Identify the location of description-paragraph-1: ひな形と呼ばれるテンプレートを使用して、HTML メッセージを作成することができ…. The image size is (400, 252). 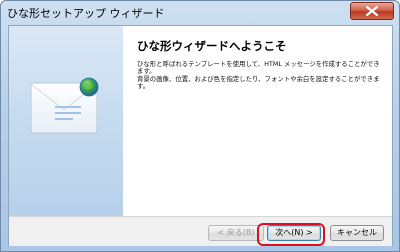
(258, 68).